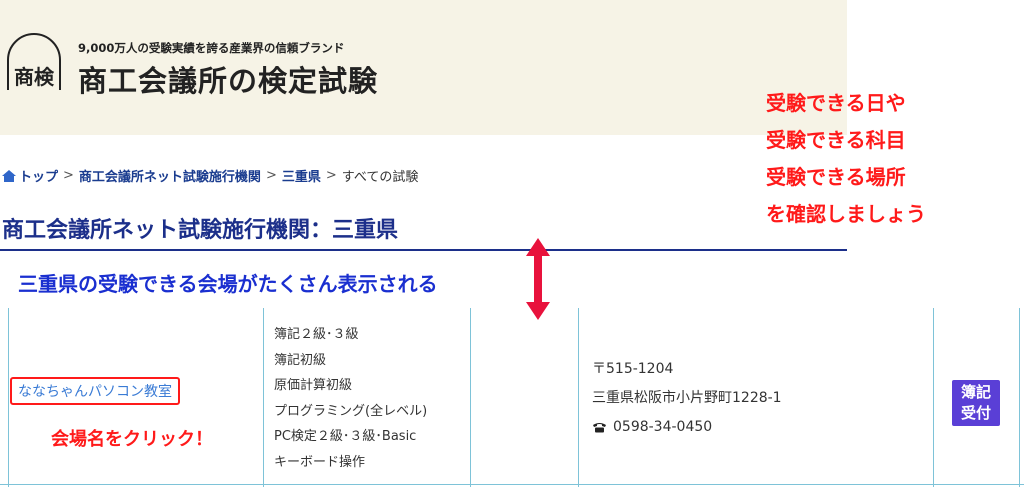 The image size is (1024, 487). What do you see at coordinates (351, 411) in the screenshot?
I see `list-item: プログラミング(全レベル)` at bounding box center [351, 411].